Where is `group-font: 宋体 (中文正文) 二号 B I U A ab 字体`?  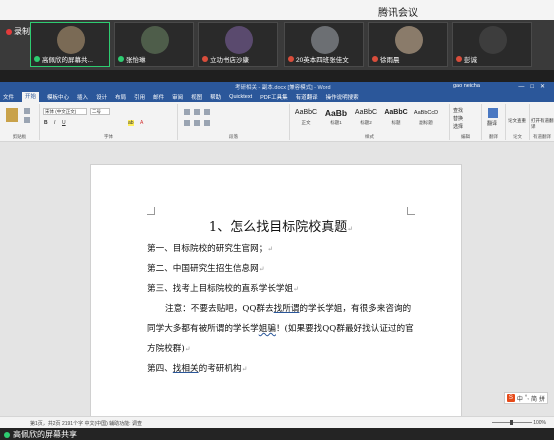 group-font: 宋体 (中文正文) 二号 B I U A ab 字体 is located at coordinates (109, 122).